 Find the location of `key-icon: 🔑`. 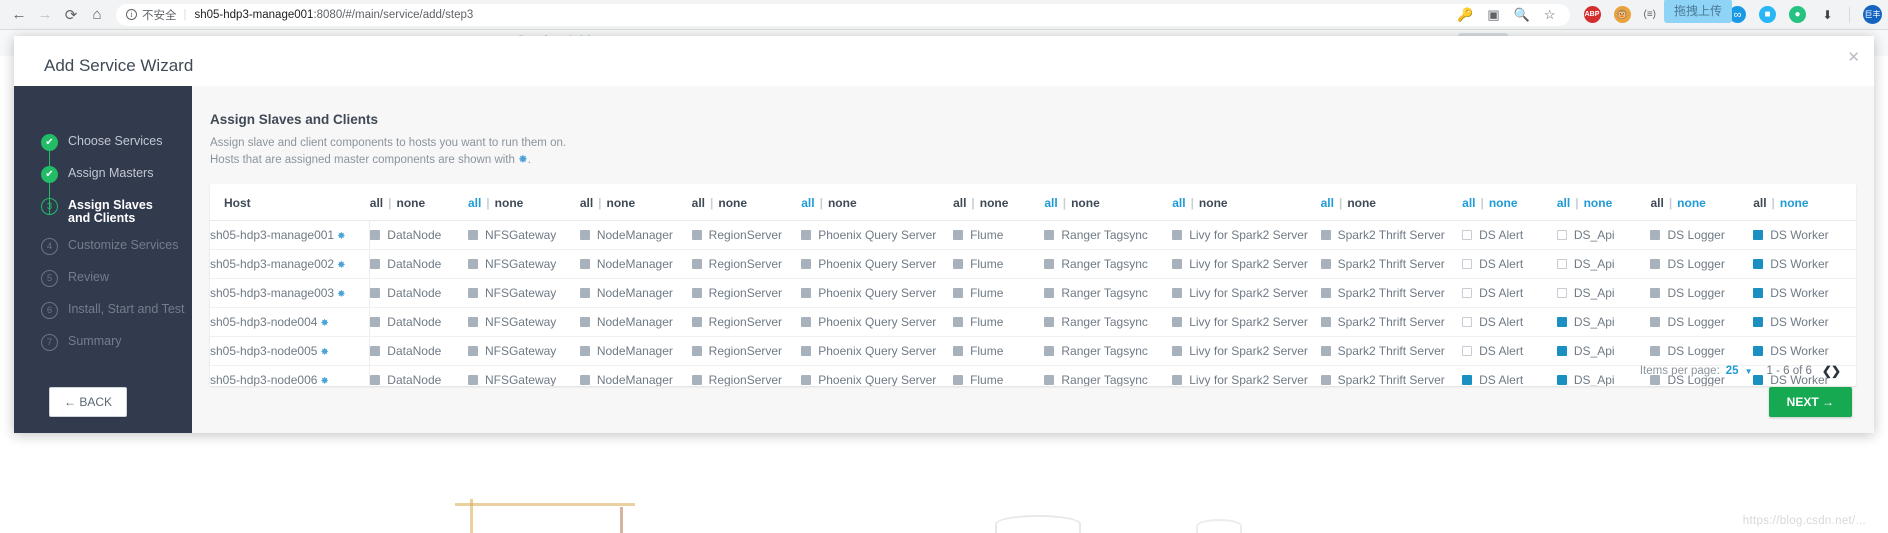

key-icon: 🔑 is located at coordinates (1465, 15).